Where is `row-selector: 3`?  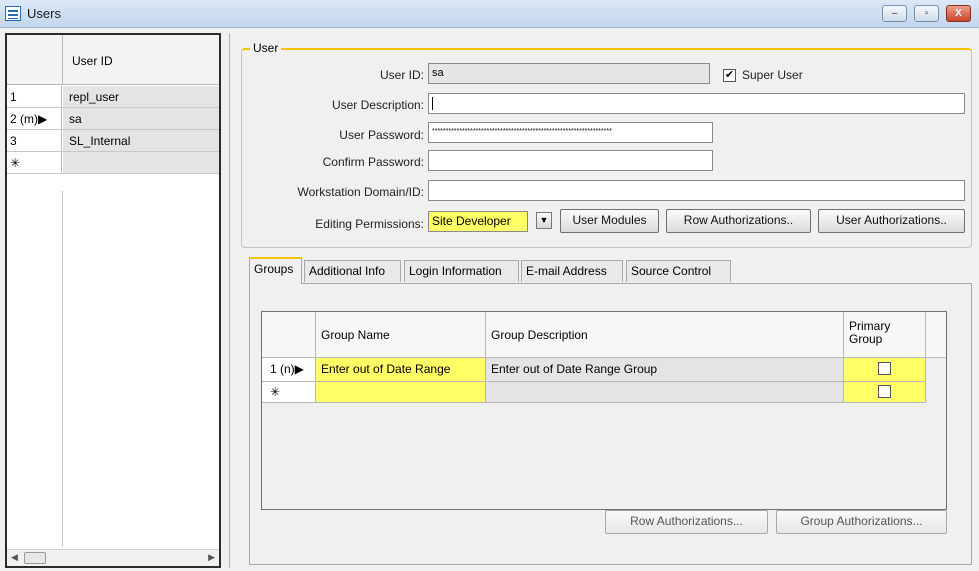 row-selector: 3 is located at coordinates (34, 140).